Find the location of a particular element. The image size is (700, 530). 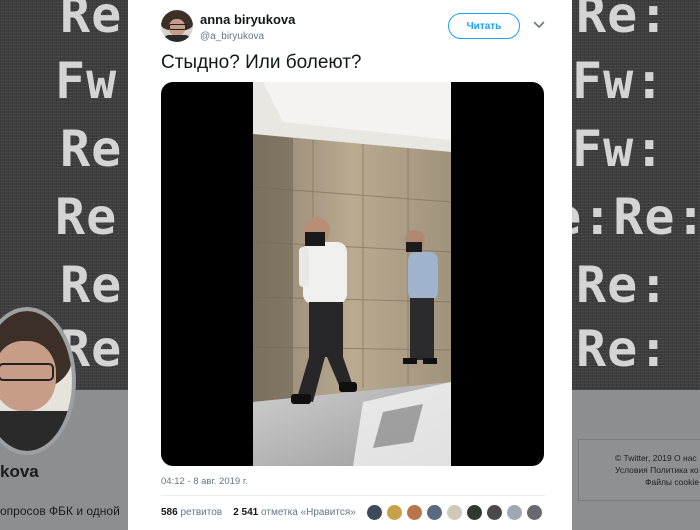

profile-avatar is located at coordinates (38, 381).